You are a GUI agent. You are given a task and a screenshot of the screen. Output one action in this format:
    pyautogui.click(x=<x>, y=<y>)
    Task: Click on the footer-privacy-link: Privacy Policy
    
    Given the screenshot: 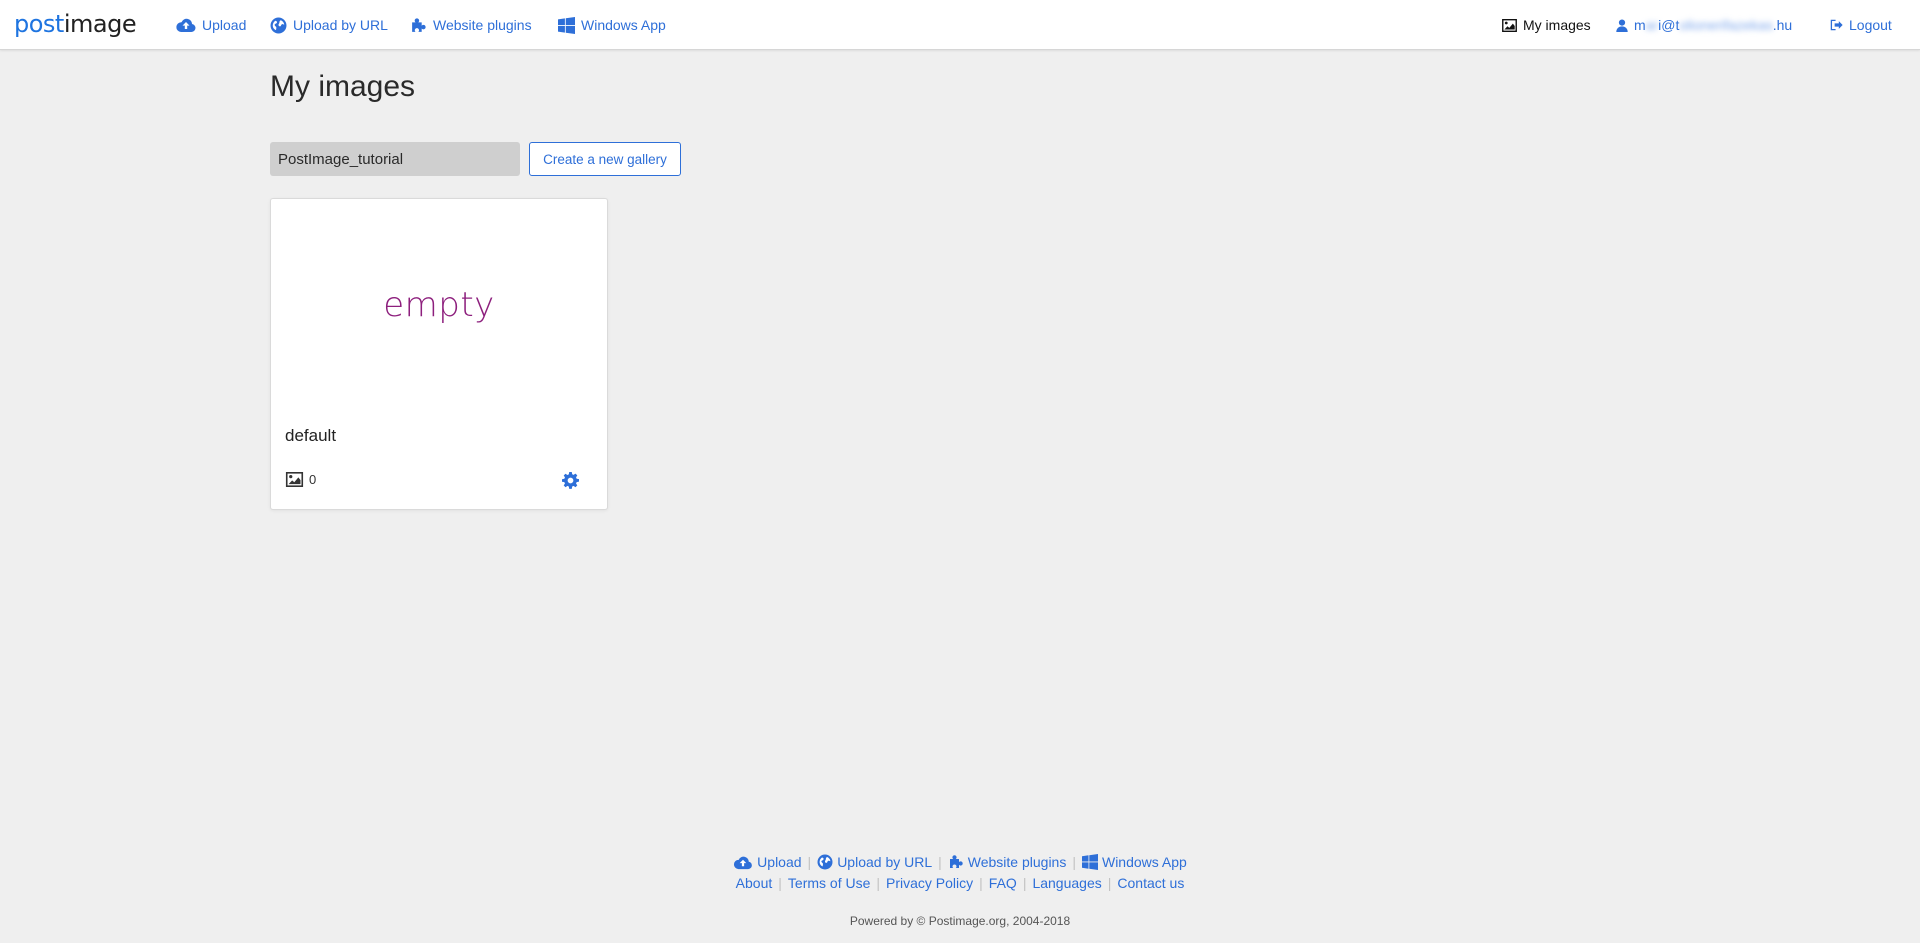 What is the action you would take?
    pyautogui.click(x=929, y=883)
    